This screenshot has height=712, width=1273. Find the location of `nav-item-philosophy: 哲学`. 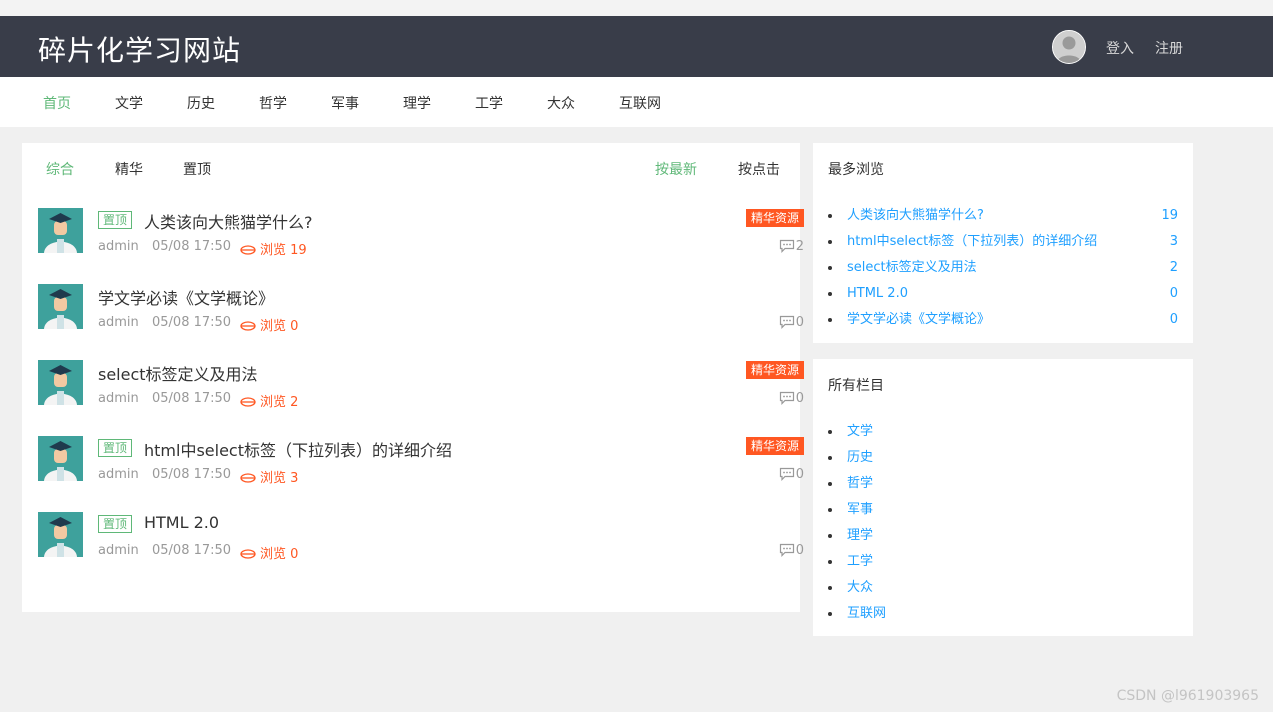

nav-item-philosophy: 哲学 is located at coordinates (273, 103).